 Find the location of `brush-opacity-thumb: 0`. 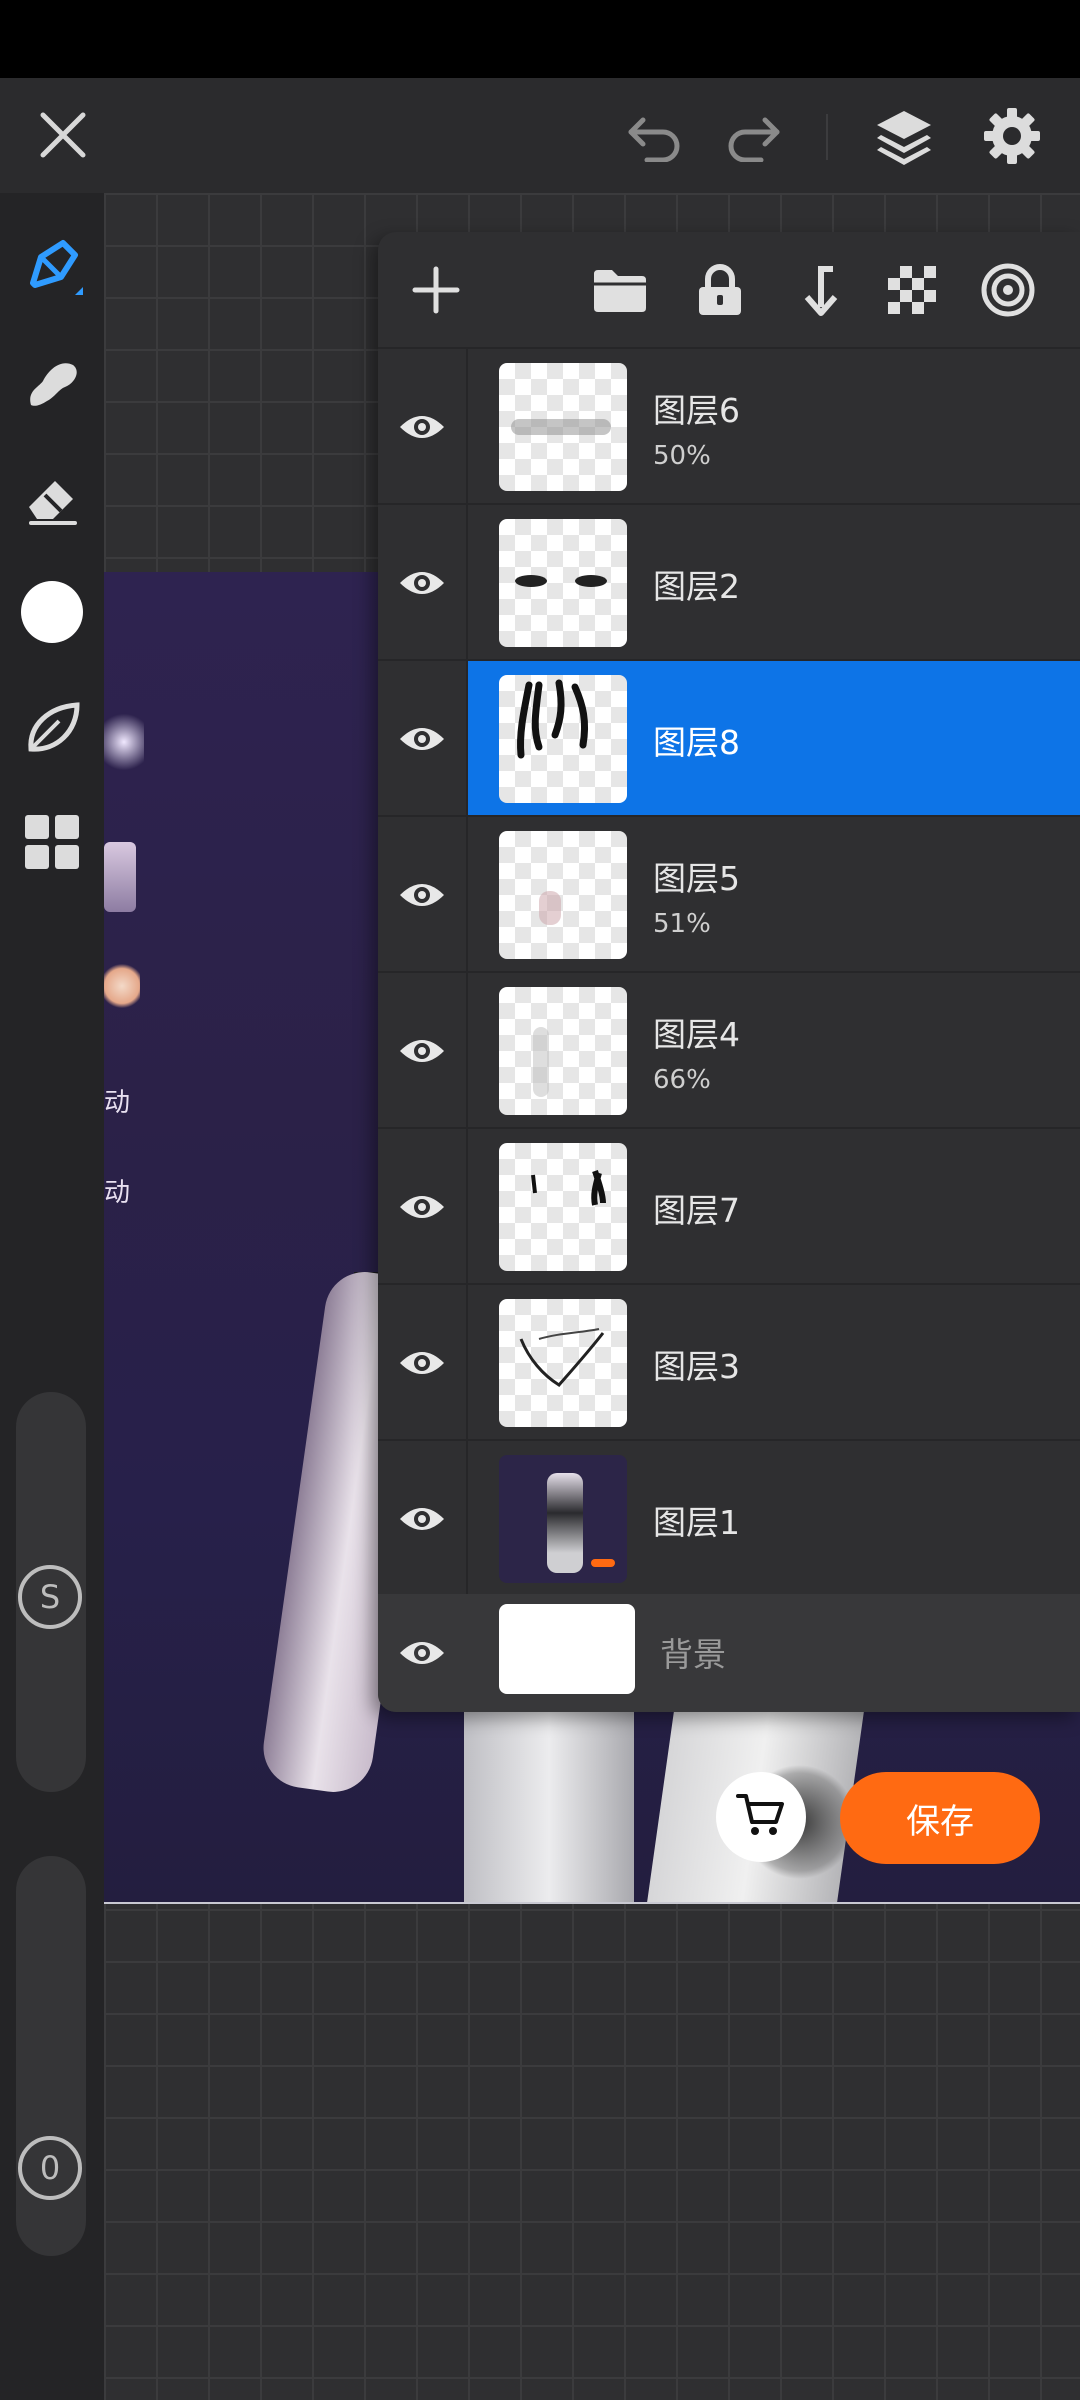

brush-opacity-thumb: 0 is located at coordinates (50, 2168).